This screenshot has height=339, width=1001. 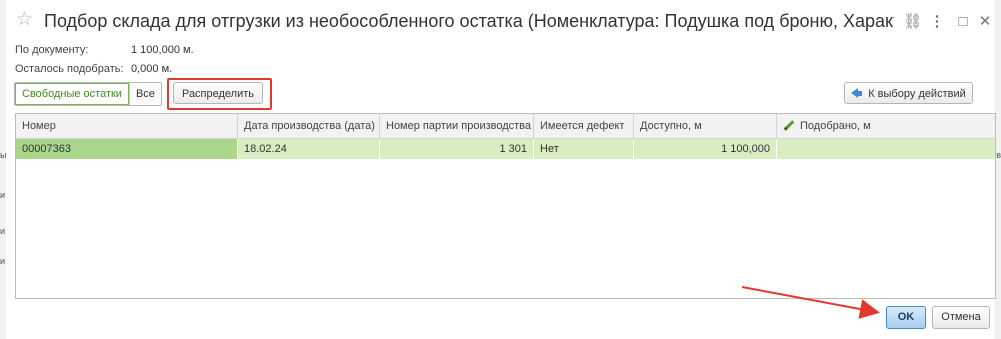 What do you see at coordinates (705, 149) in the screenshot?
I see `cell-available: 1 100,000` at bounding box center [705, 149].